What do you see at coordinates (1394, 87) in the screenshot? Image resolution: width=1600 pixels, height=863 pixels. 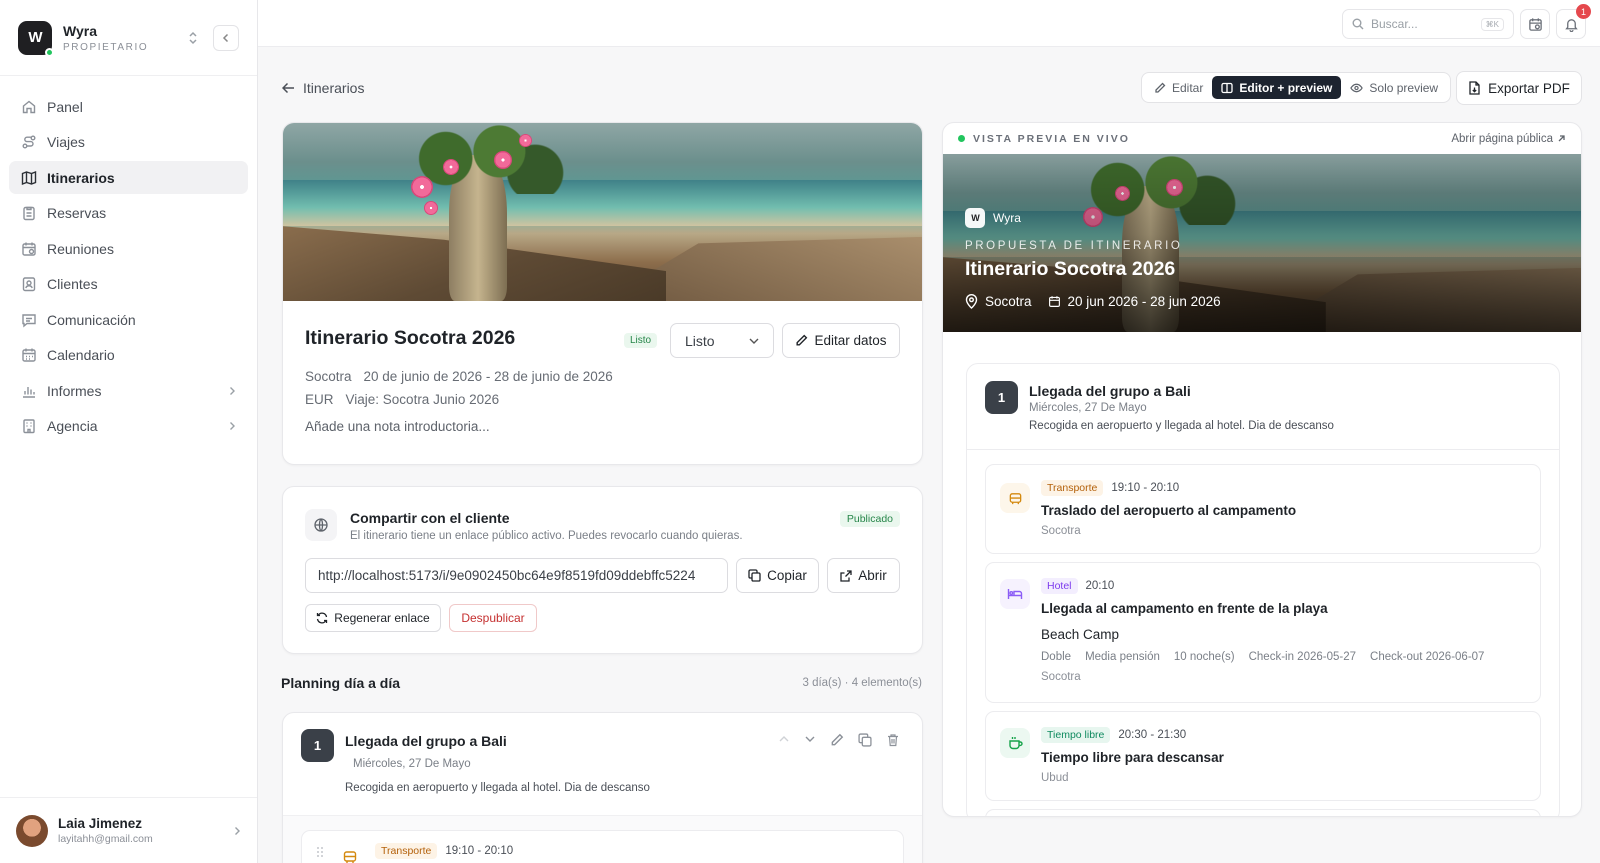 I see `view-preview-button: Solo preview` at bounding box center [1394, 87].